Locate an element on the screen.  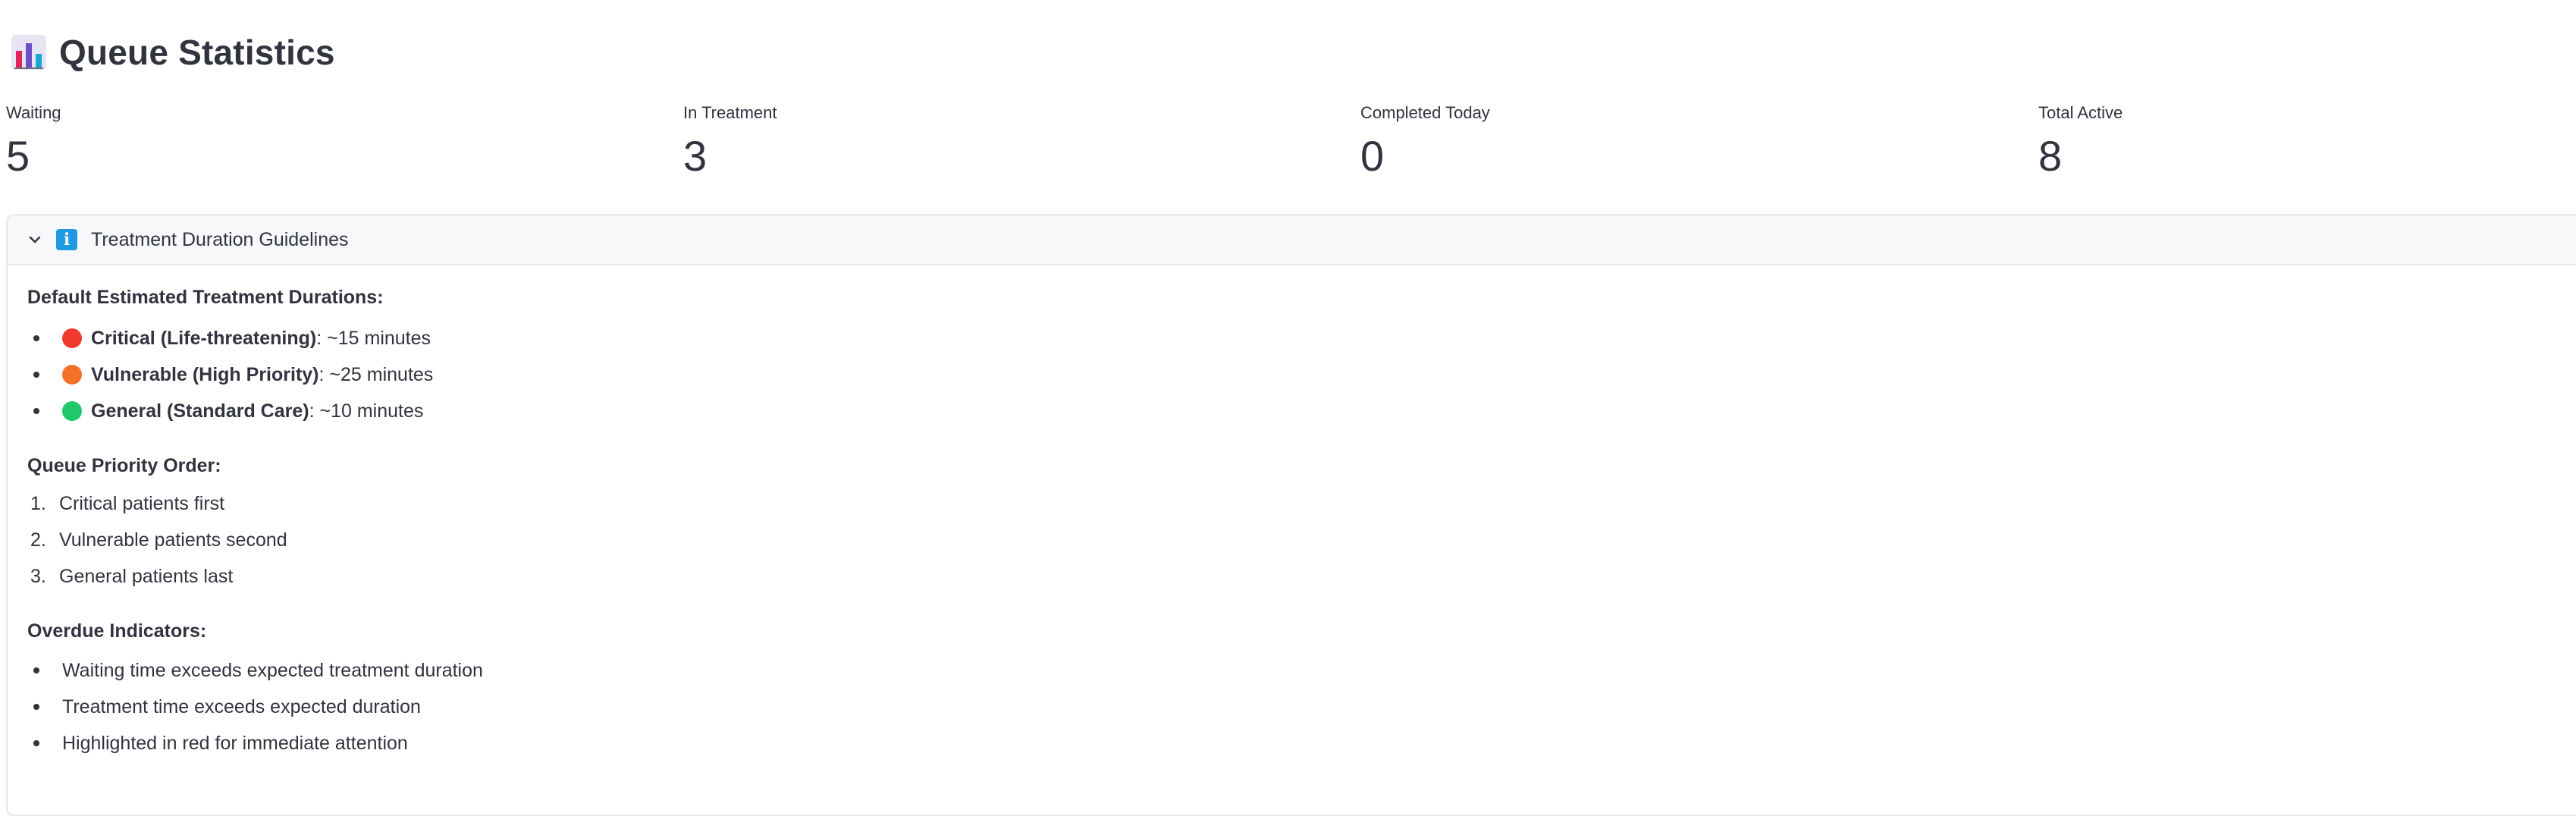
metric-label: Waiting is located at coordinates (33, 112).